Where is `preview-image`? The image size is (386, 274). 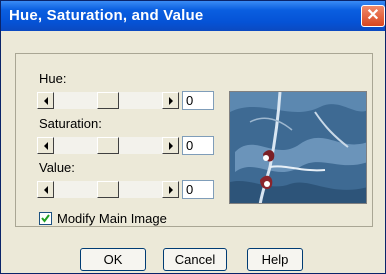
preview-image is located at coordinates (298, 147).